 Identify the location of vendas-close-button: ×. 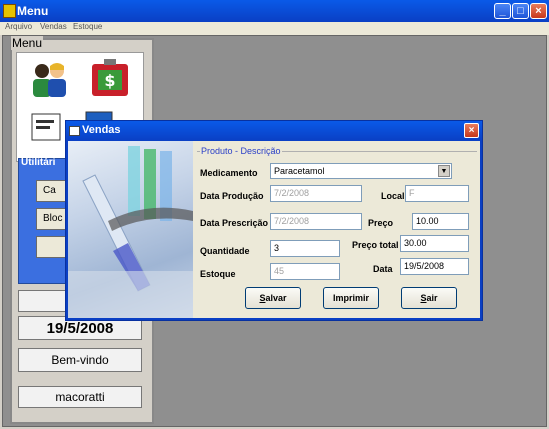
(471, 130).